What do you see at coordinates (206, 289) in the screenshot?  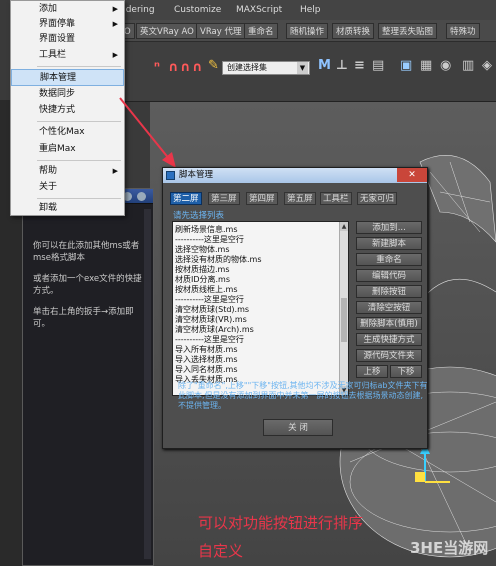 I see `list-item: 按材质线框上.ms` at bounding box center [206, 289].